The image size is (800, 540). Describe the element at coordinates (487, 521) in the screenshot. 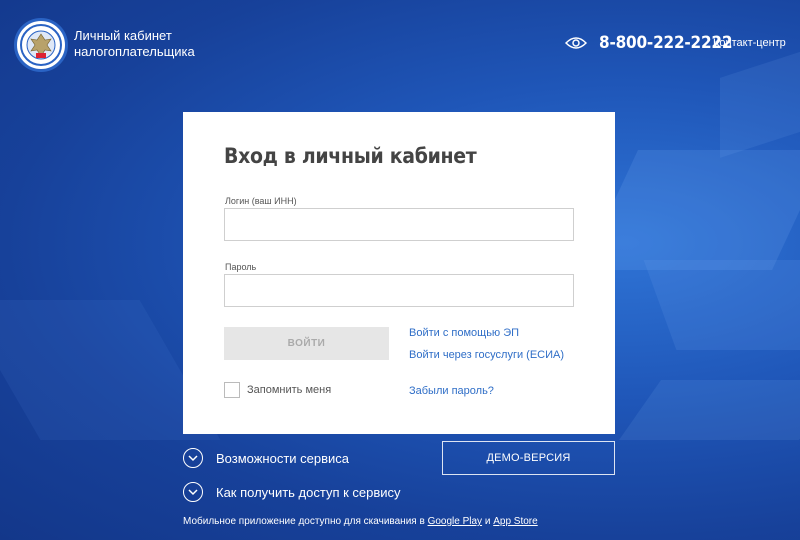

I see `footer-and: и` at that location.